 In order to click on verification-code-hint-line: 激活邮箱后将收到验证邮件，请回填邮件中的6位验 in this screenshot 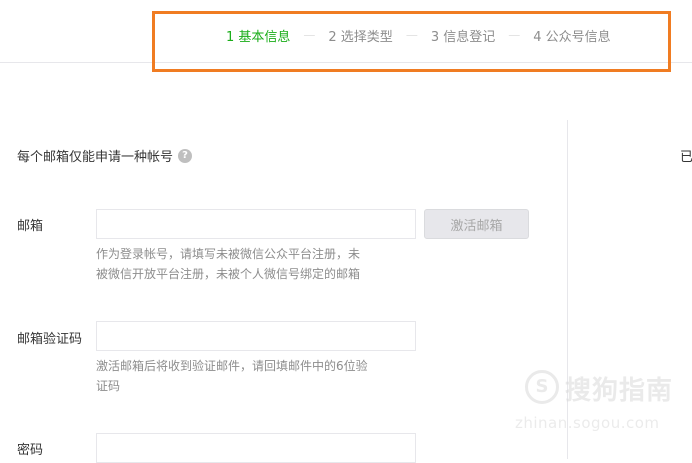, I will do `click(232, 366)`.